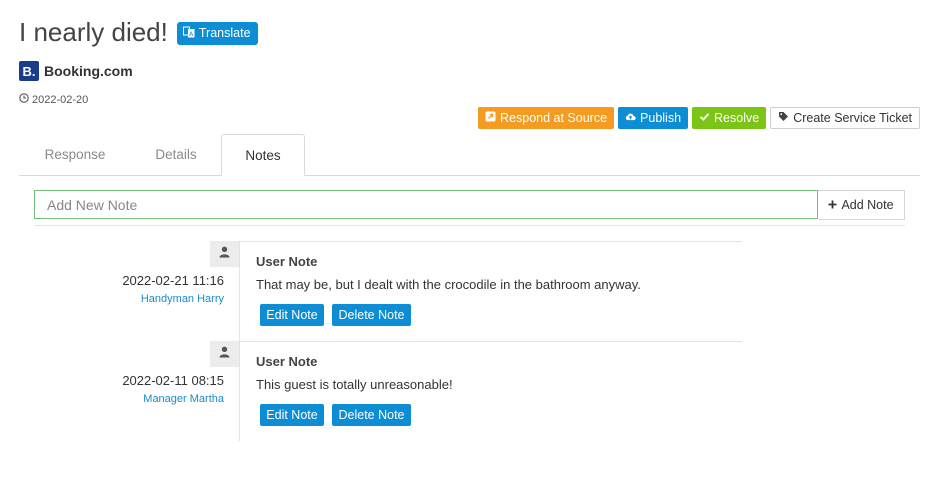  Describe the element at coordinates (469, 155) in the screenshot. I see `tab-bar: Response Details Notes` at that location.